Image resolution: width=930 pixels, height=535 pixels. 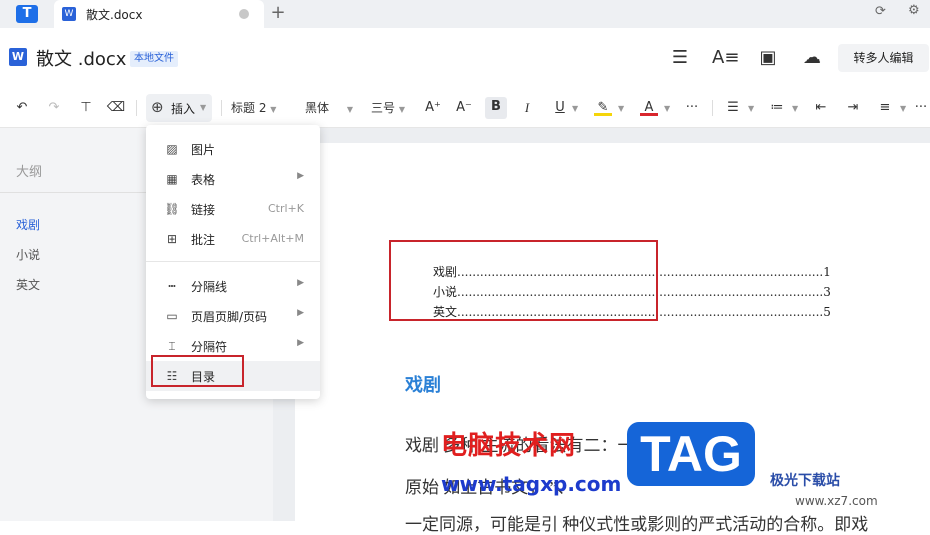 I want to click on title-bar: W 散文 .docx 本地文件 ☰ A≡ ▣ ☁ 转多人编辑, so click(x=465, y=58).